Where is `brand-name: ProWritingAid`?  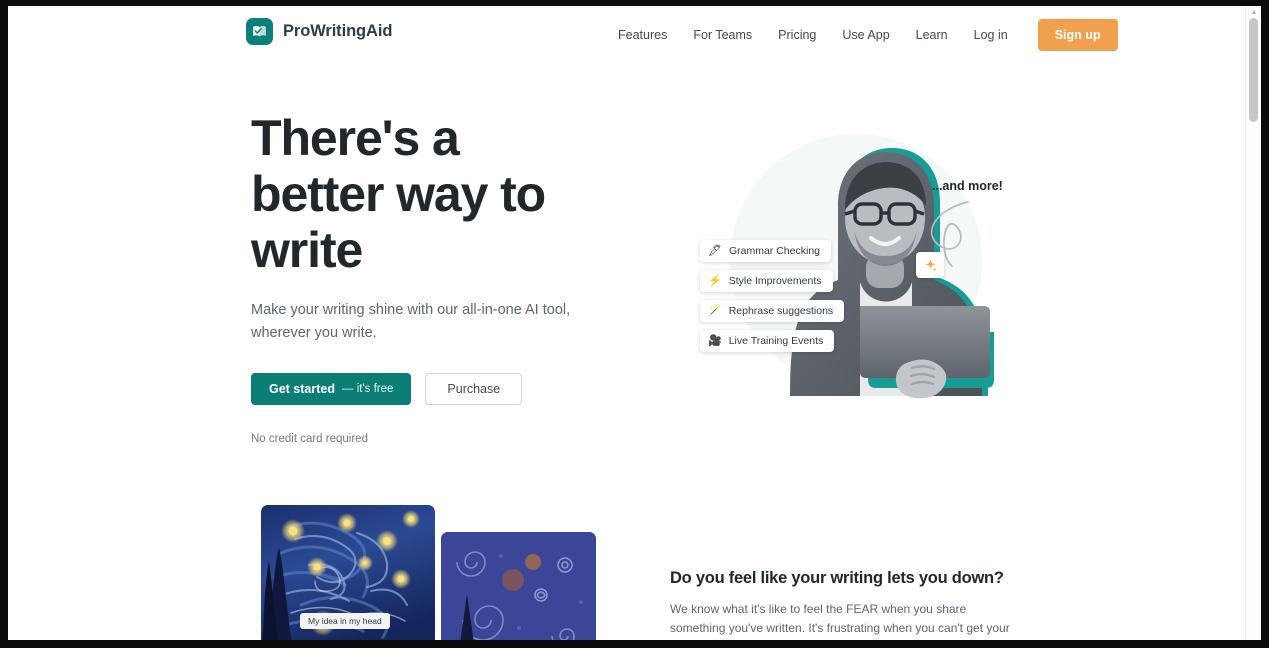
brand-name: ProWritingAid is located at coordinates (338, 31).